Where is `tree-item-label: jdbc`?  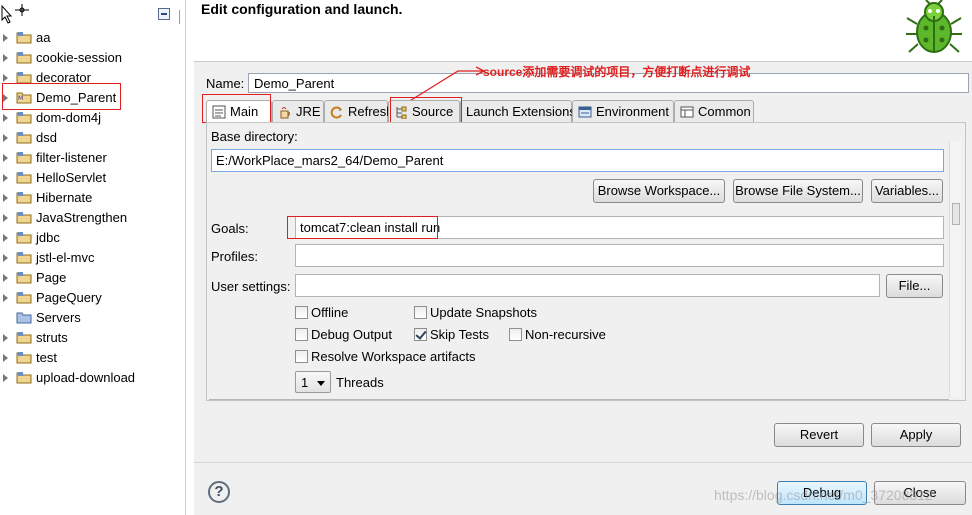
tree-item-label: jdbc is located at coordinates (48, 237).